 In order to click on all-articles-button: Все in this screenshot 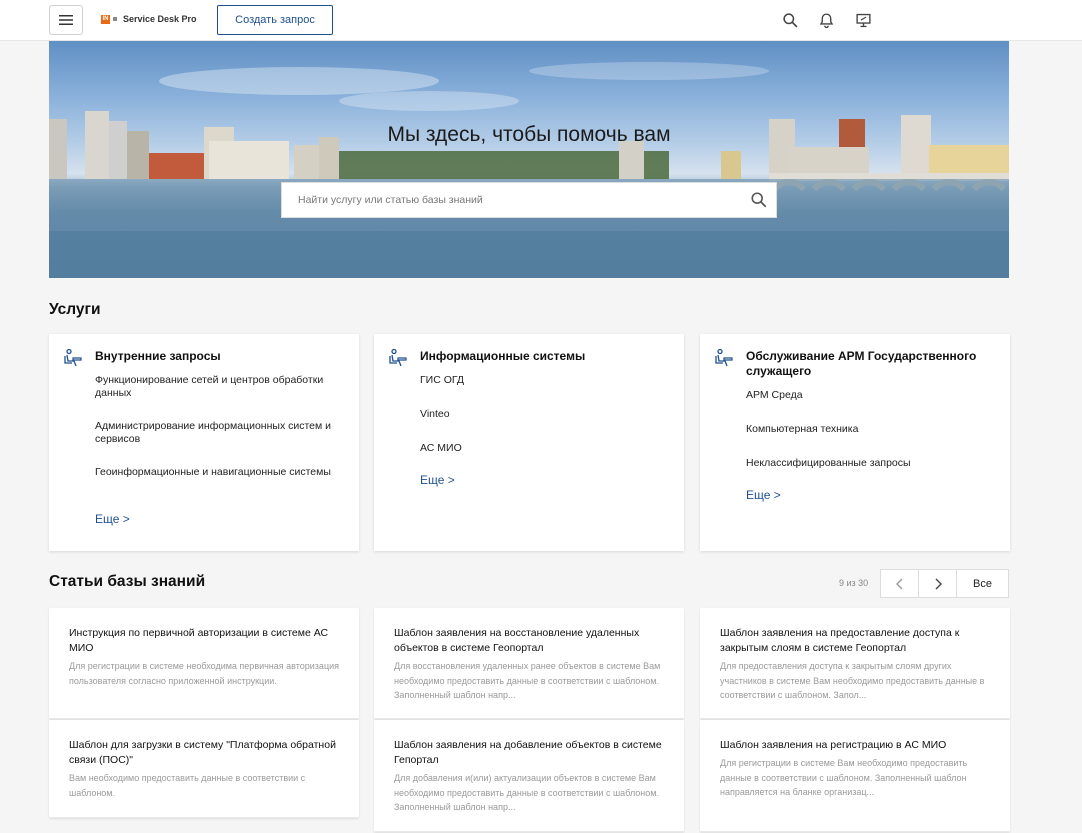, I will do `click(982, 583)`.